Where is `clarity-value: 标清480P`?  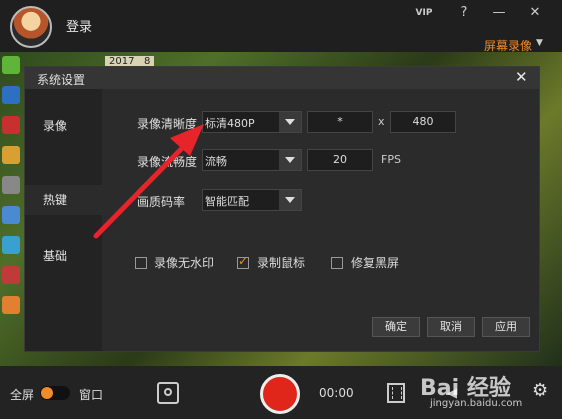 clarity-value: 标清480P is located at coordinates (230, 123).